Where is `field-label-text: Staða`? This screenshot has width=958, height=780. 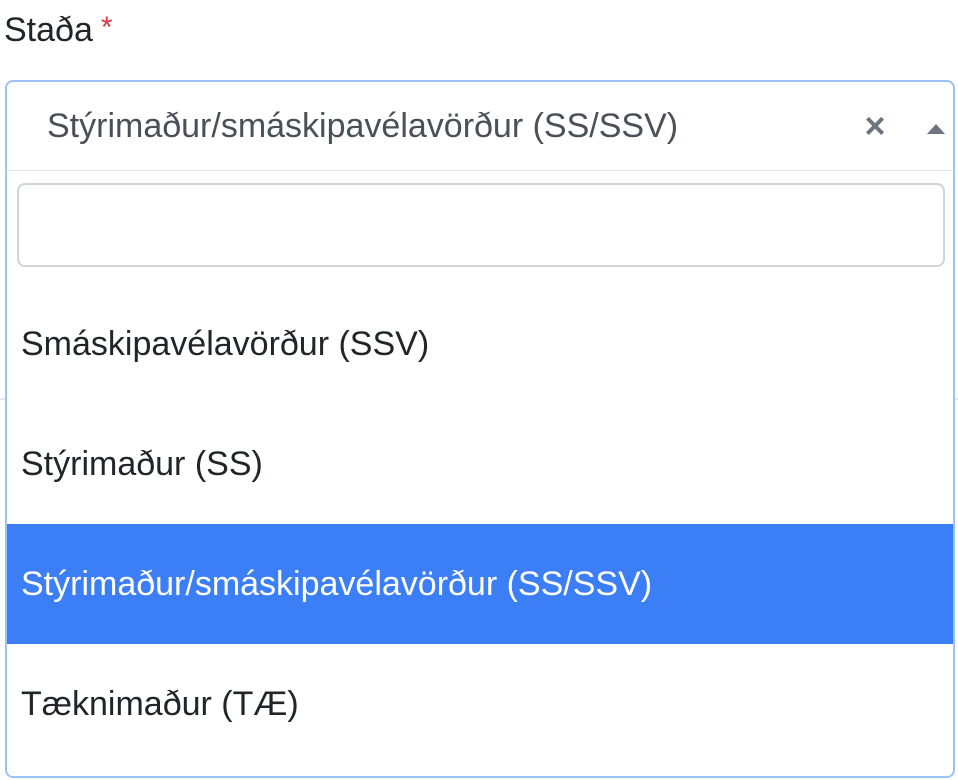 field-label-text: Staða is located at coordinates (48, 30).